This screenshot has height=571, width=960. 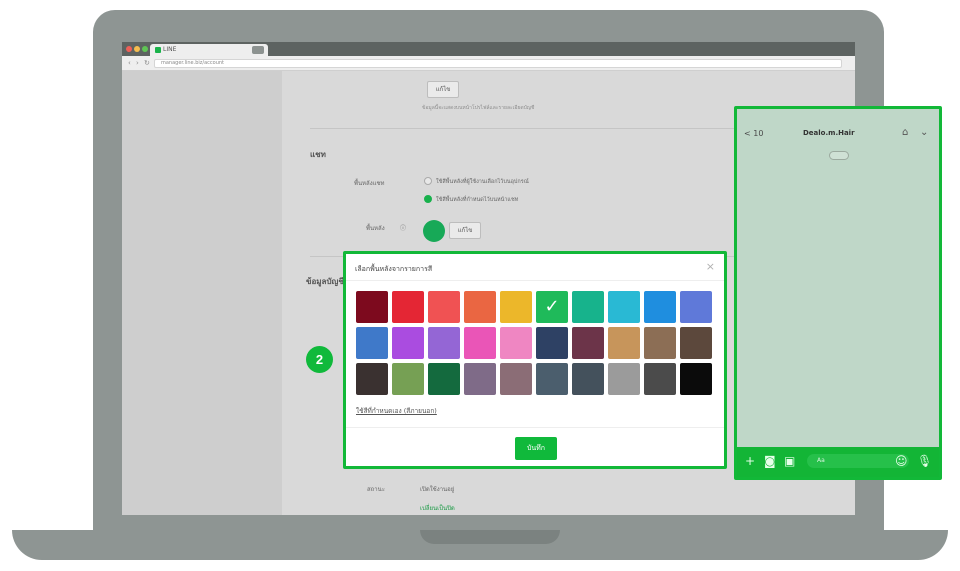 What do you see at coordinates (443, 89) in the screenshot?
I see `edit-button: แก้ไข` at bounding box center [443, 89].